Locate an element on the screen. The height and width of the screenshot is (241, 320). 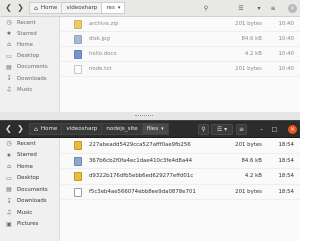
pdf-file-icon is located at coordinates (78, 177).